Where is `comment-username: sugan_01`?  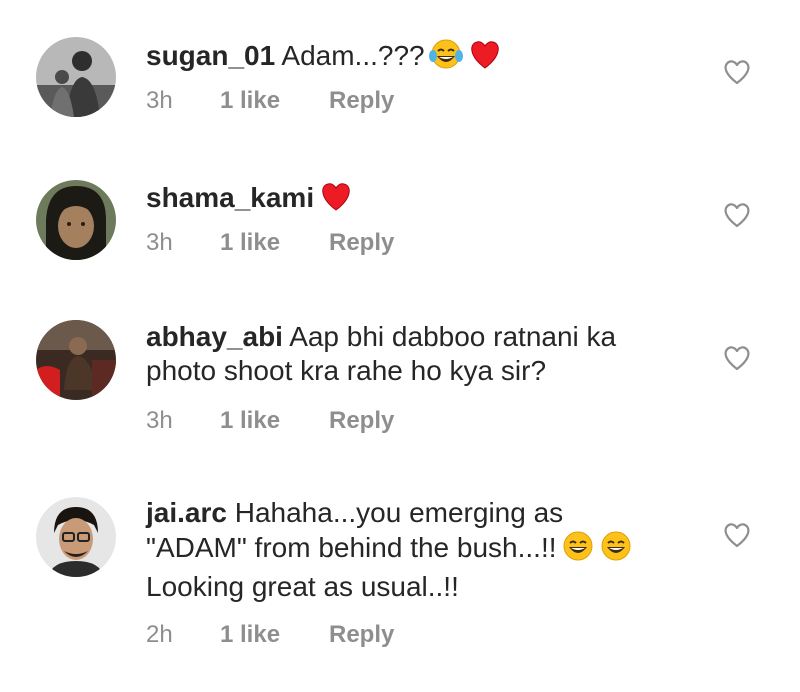
comment-username: sugan_01 is located at coordinates (210, 55).